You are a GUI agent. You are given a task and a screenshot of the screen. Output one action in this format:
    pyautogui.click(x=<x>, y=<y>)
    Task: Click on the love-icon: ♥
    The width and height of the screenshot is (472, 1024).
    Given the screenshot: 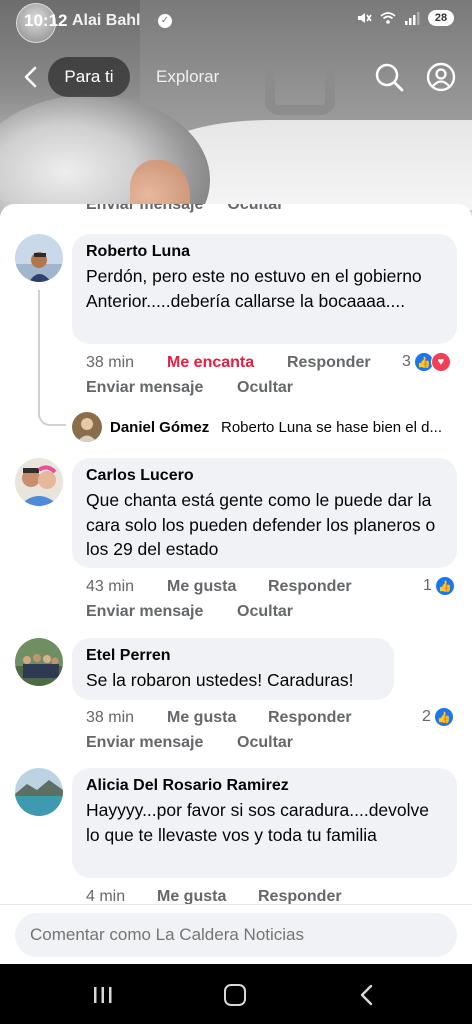 What is the action you would take?
    pyautogui.click(x=440, y=362)
    